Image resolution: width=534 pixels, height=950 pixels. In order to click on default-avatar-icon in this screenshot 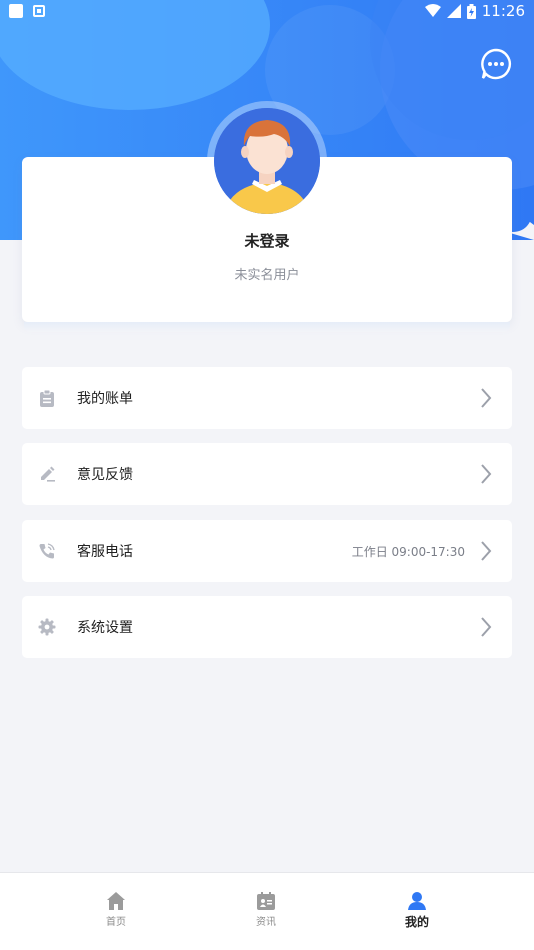, I will do `click(267, 161)`.